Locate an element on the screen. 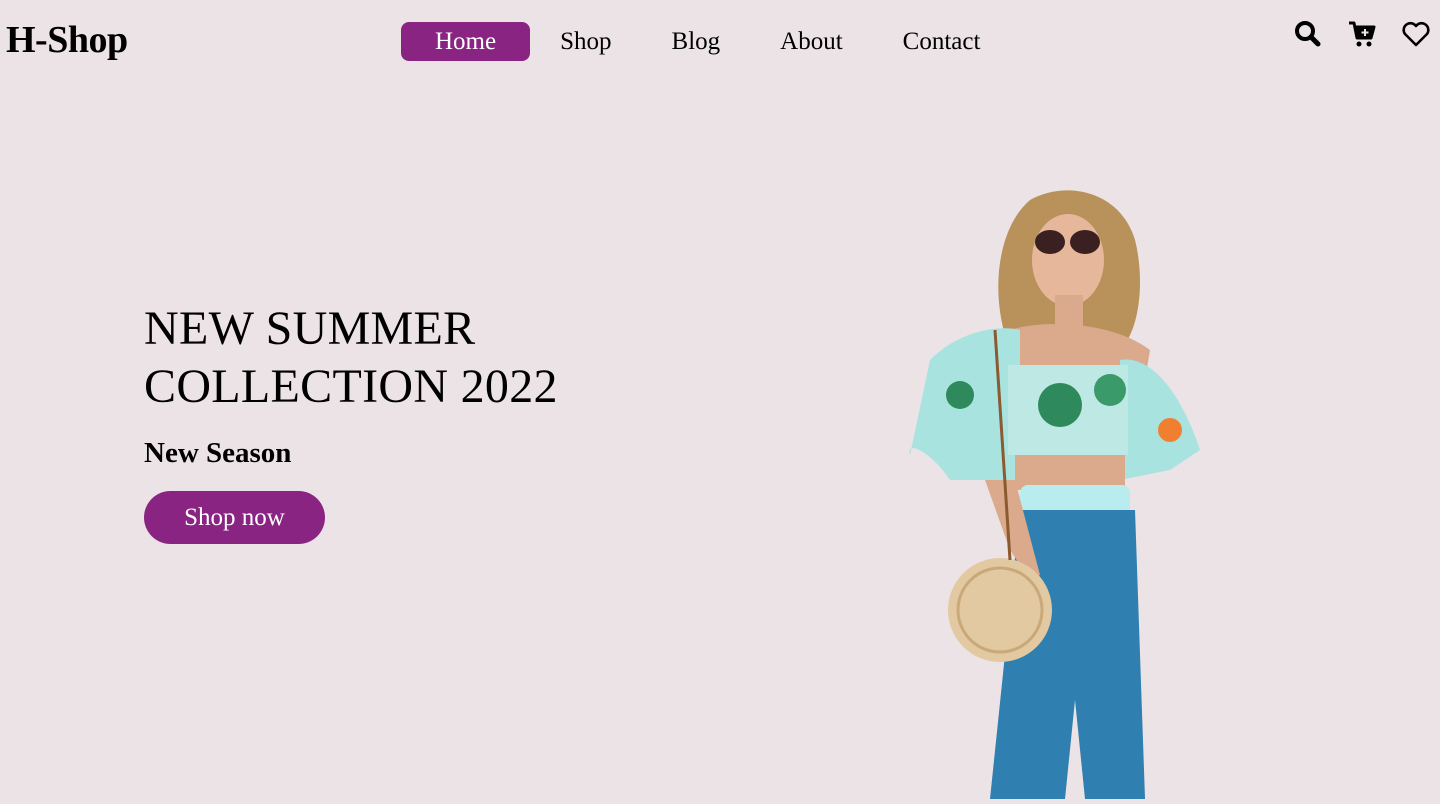  hero-title-line1: NEW SUMMER is located at coordinates (310, 328).